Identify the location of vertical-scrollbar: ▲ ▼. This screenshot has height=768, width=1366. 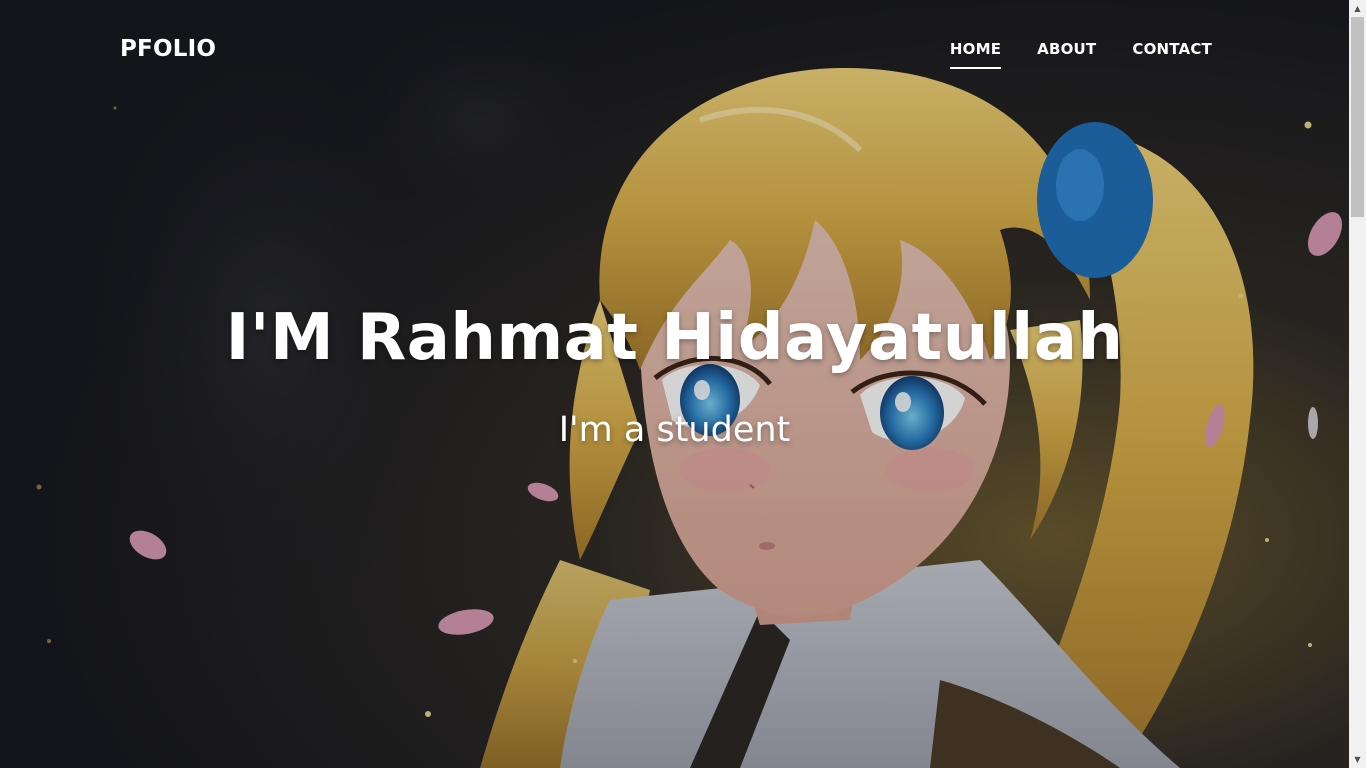
(1357, 384).